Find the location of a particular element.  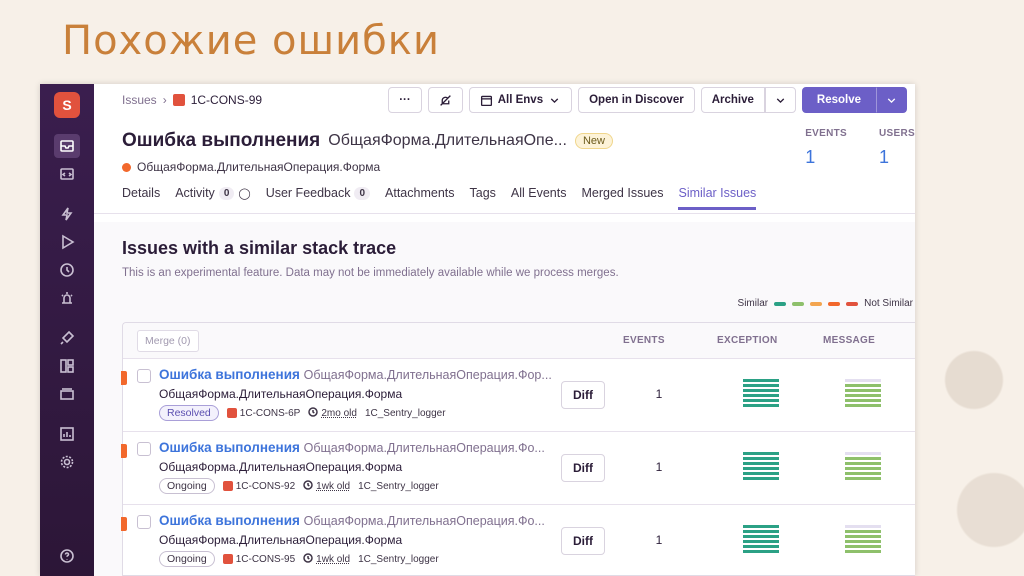

legend-swatch is located at coordinates (834, 303).